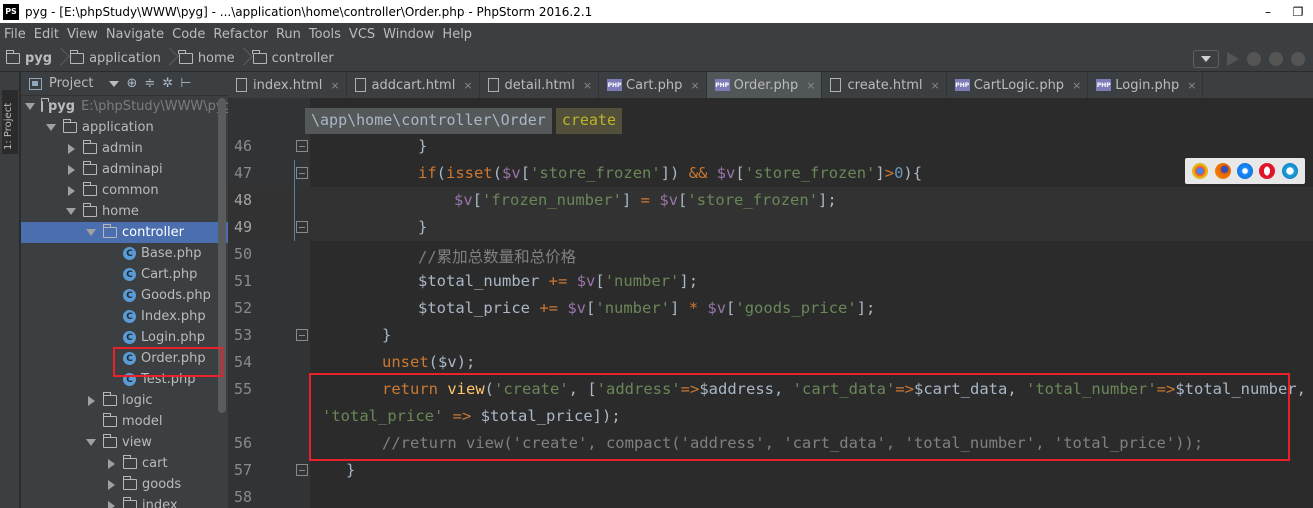 This screenshot has width=1313, height=508. I want to click on tree-row-index: index, so click(124, 501).